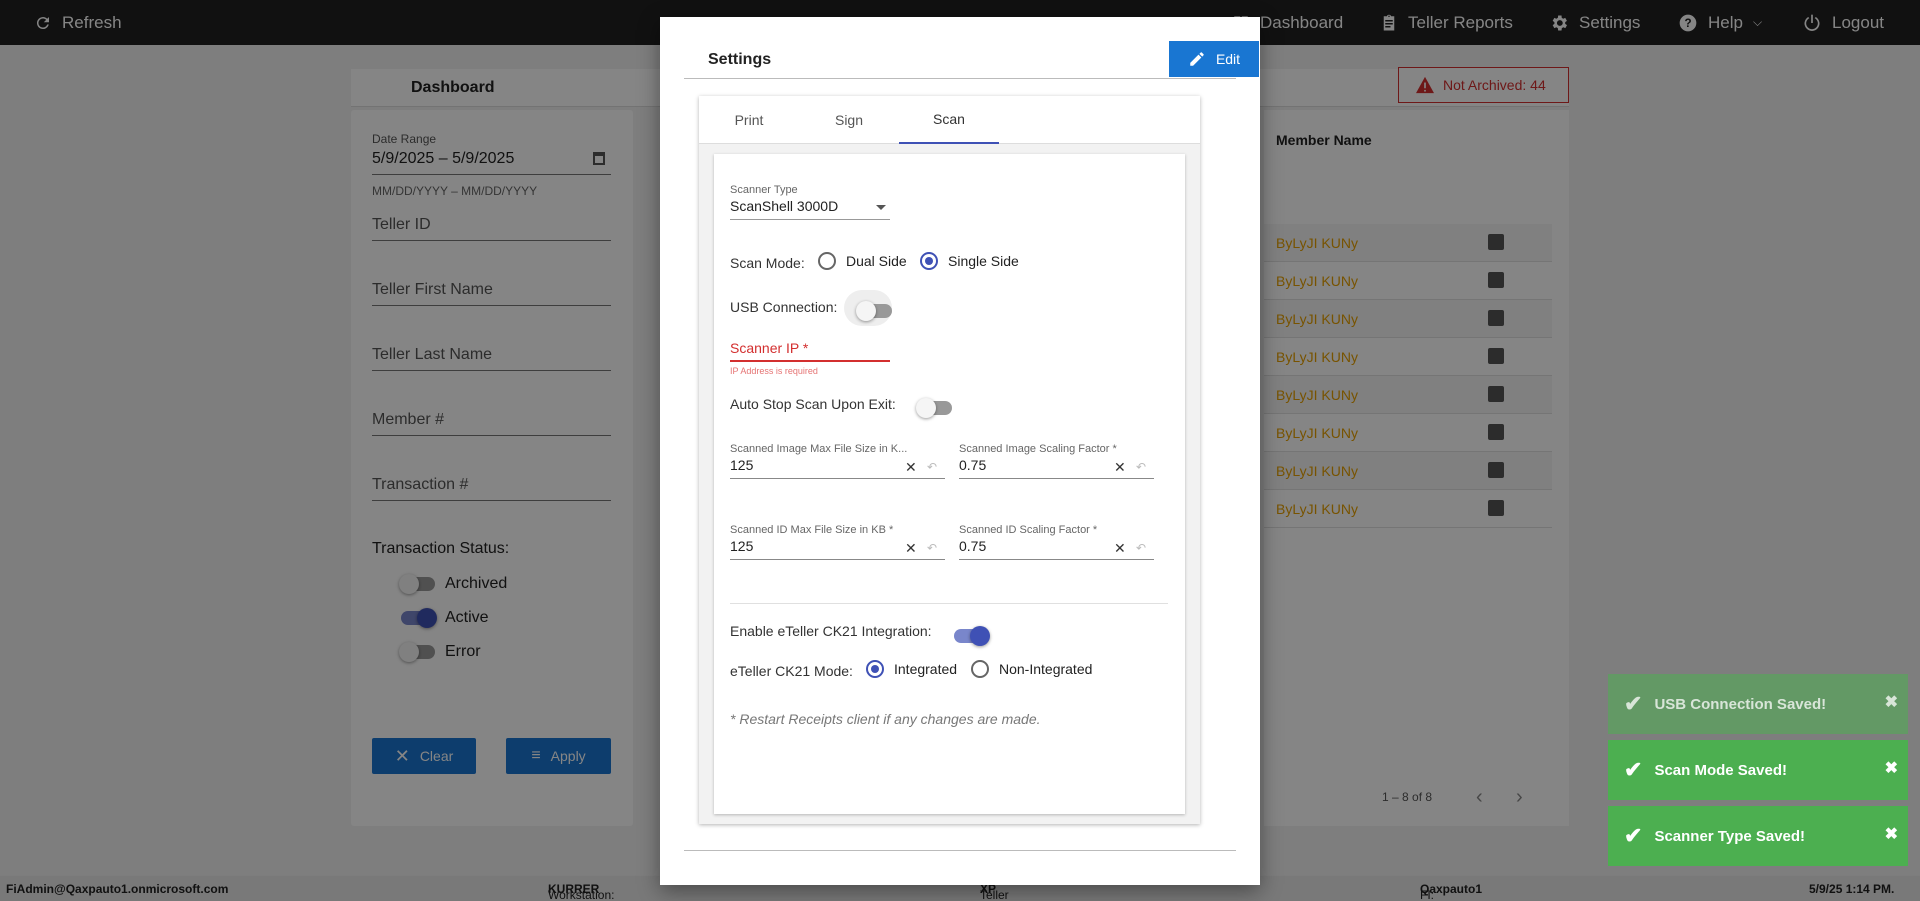  What do you see at coordinates (971, 59) in the screenshot?
I see `modal-header: Settings Edit` at bounding box center [971, 59].